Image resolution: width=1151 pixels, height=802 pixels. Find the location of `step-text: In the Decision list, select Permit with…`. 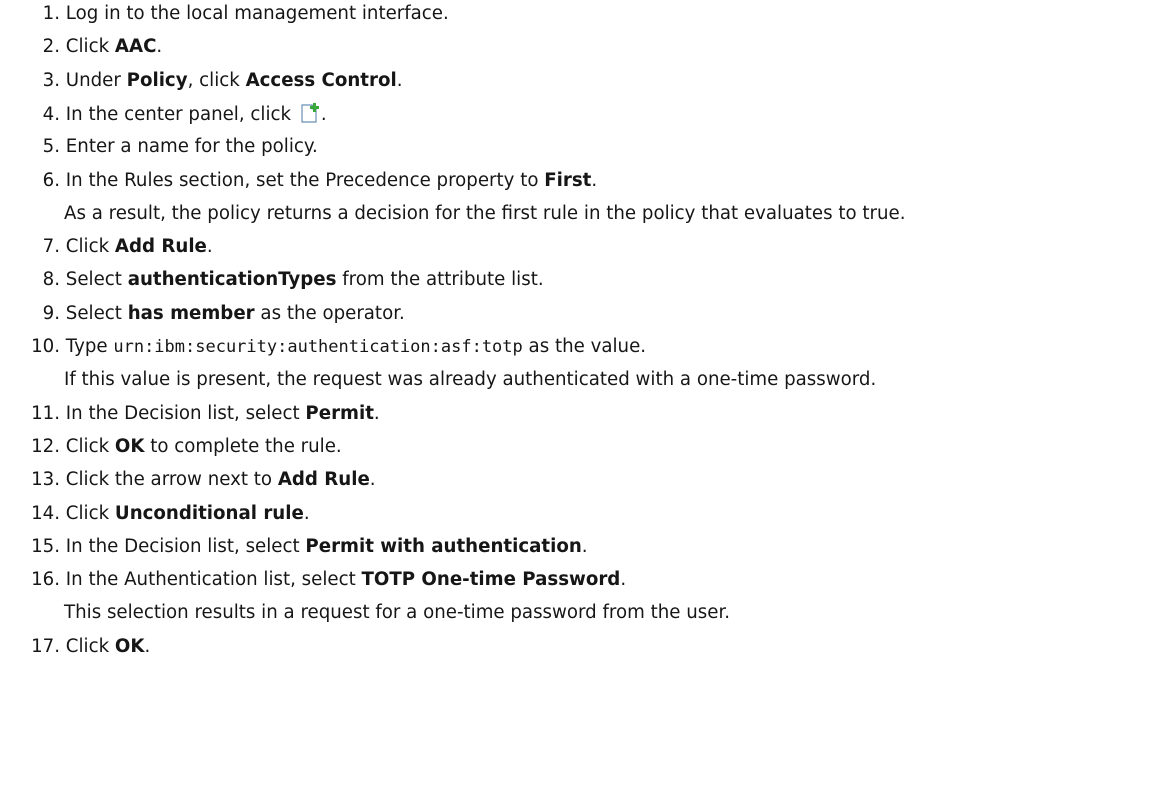

step-text: In the Decision list, select Permit with… is located at coordinates (327, 546).